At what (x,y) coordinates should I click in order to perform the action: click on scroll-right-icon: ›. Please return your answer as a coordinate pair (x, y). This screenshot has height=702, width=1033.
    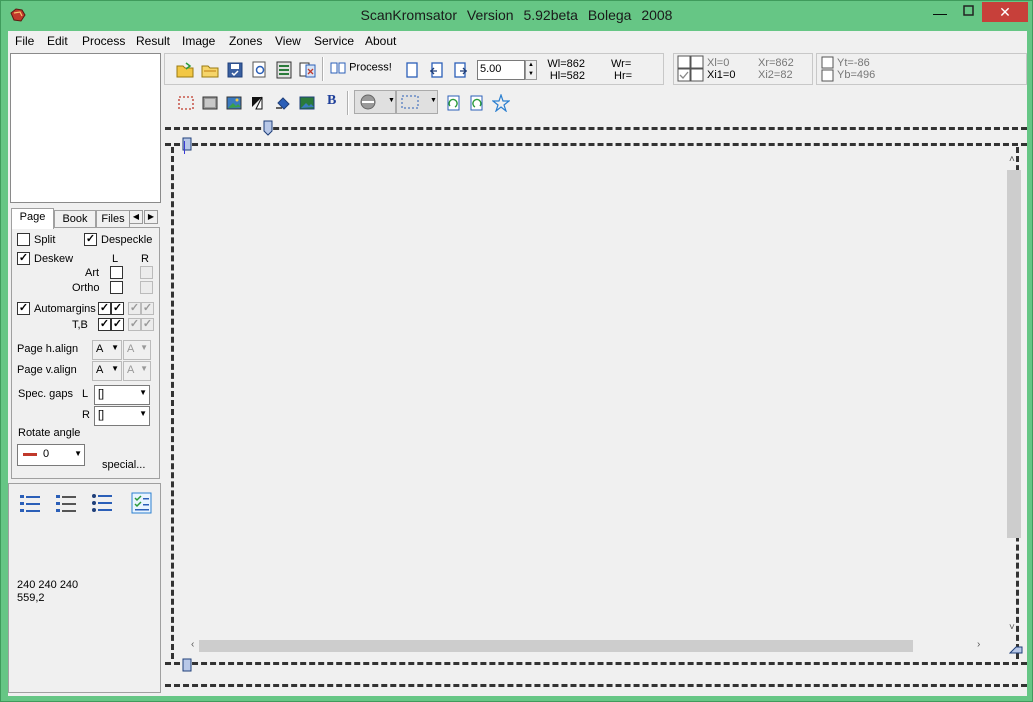
    Looking at the image, I should click on (978, 644).